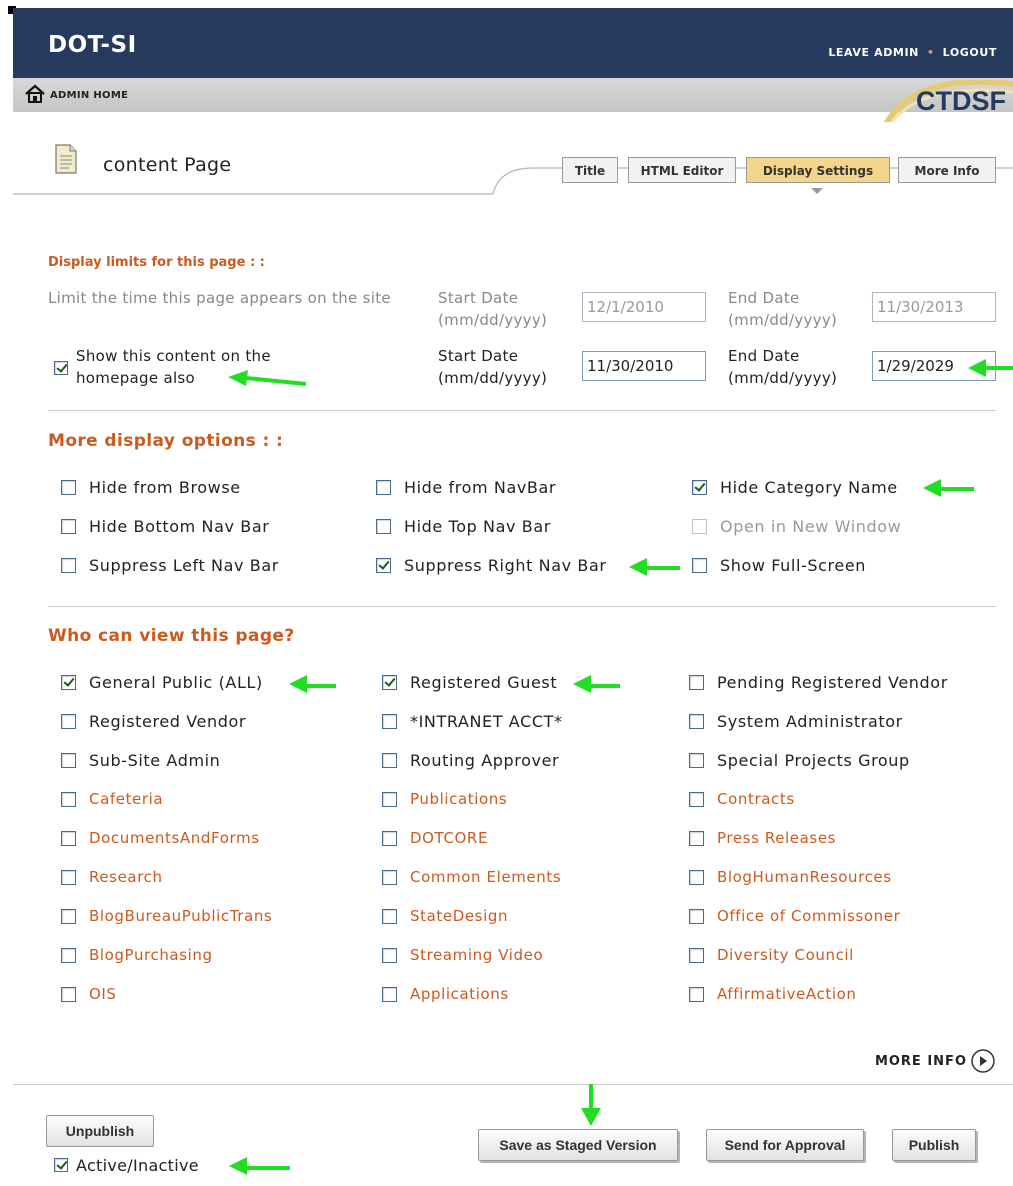 The image size is (1013, 1186). I want to click on checkbox-bloghumanresources, so click(696, 877).